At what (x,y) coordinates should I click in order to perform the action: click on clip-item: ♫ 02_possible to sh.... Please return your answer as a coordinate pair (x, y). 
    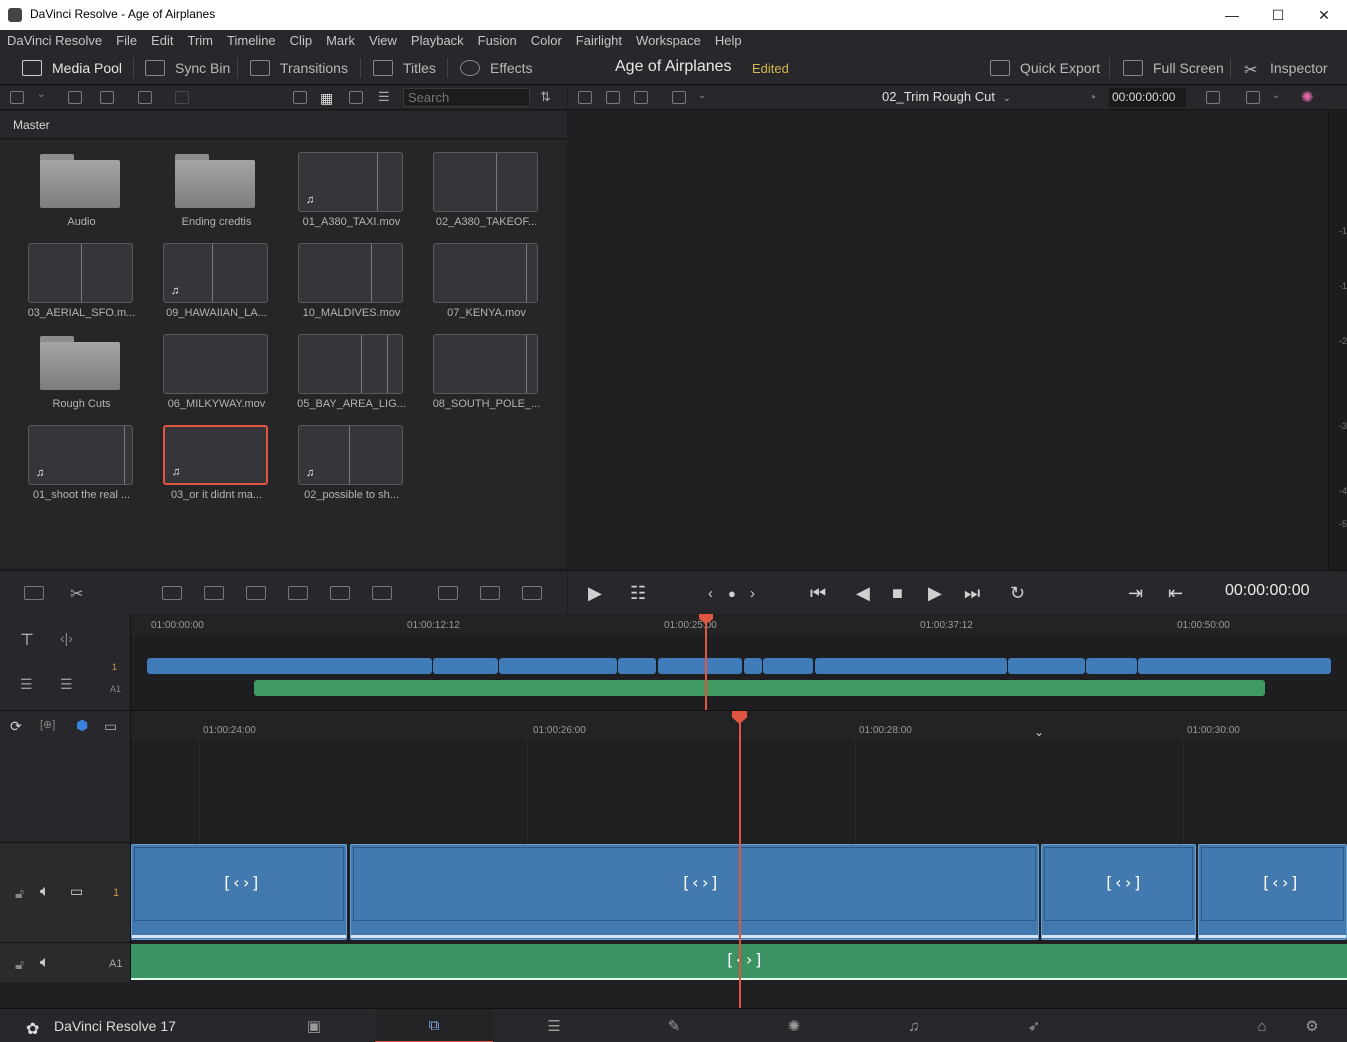
    Looking at the image, I should click on (346, 457).